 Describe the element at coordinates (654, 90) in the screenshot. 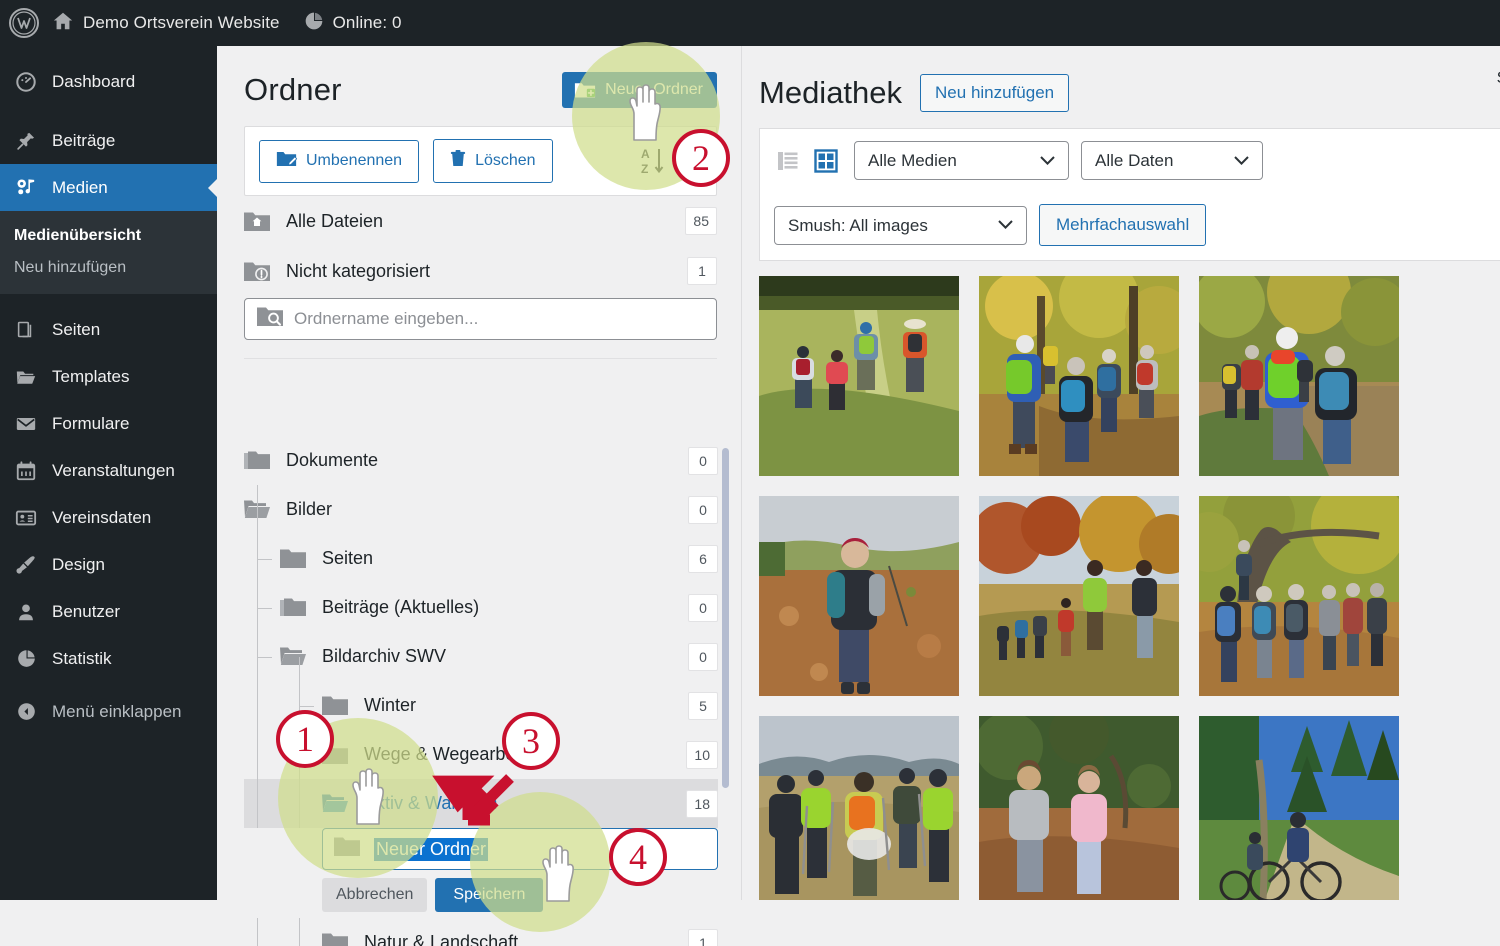

I see `new-folder-button-label: Neuer Ordner` at that location.